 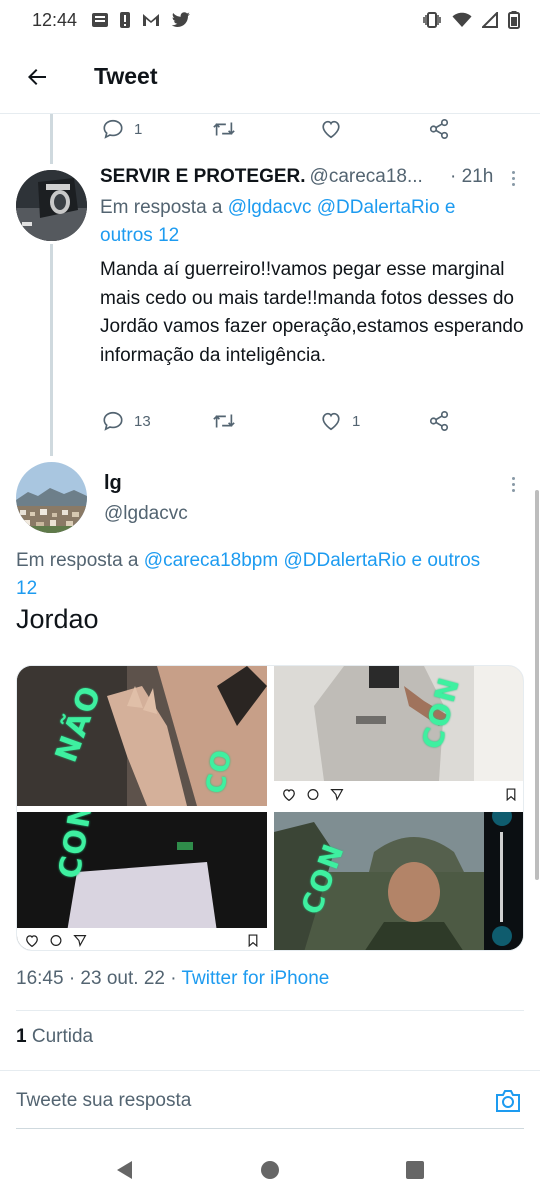 What do you see at coordinates (270, 1010) in the screenshot?
I see `divider` at bounding box center [270, 1010].